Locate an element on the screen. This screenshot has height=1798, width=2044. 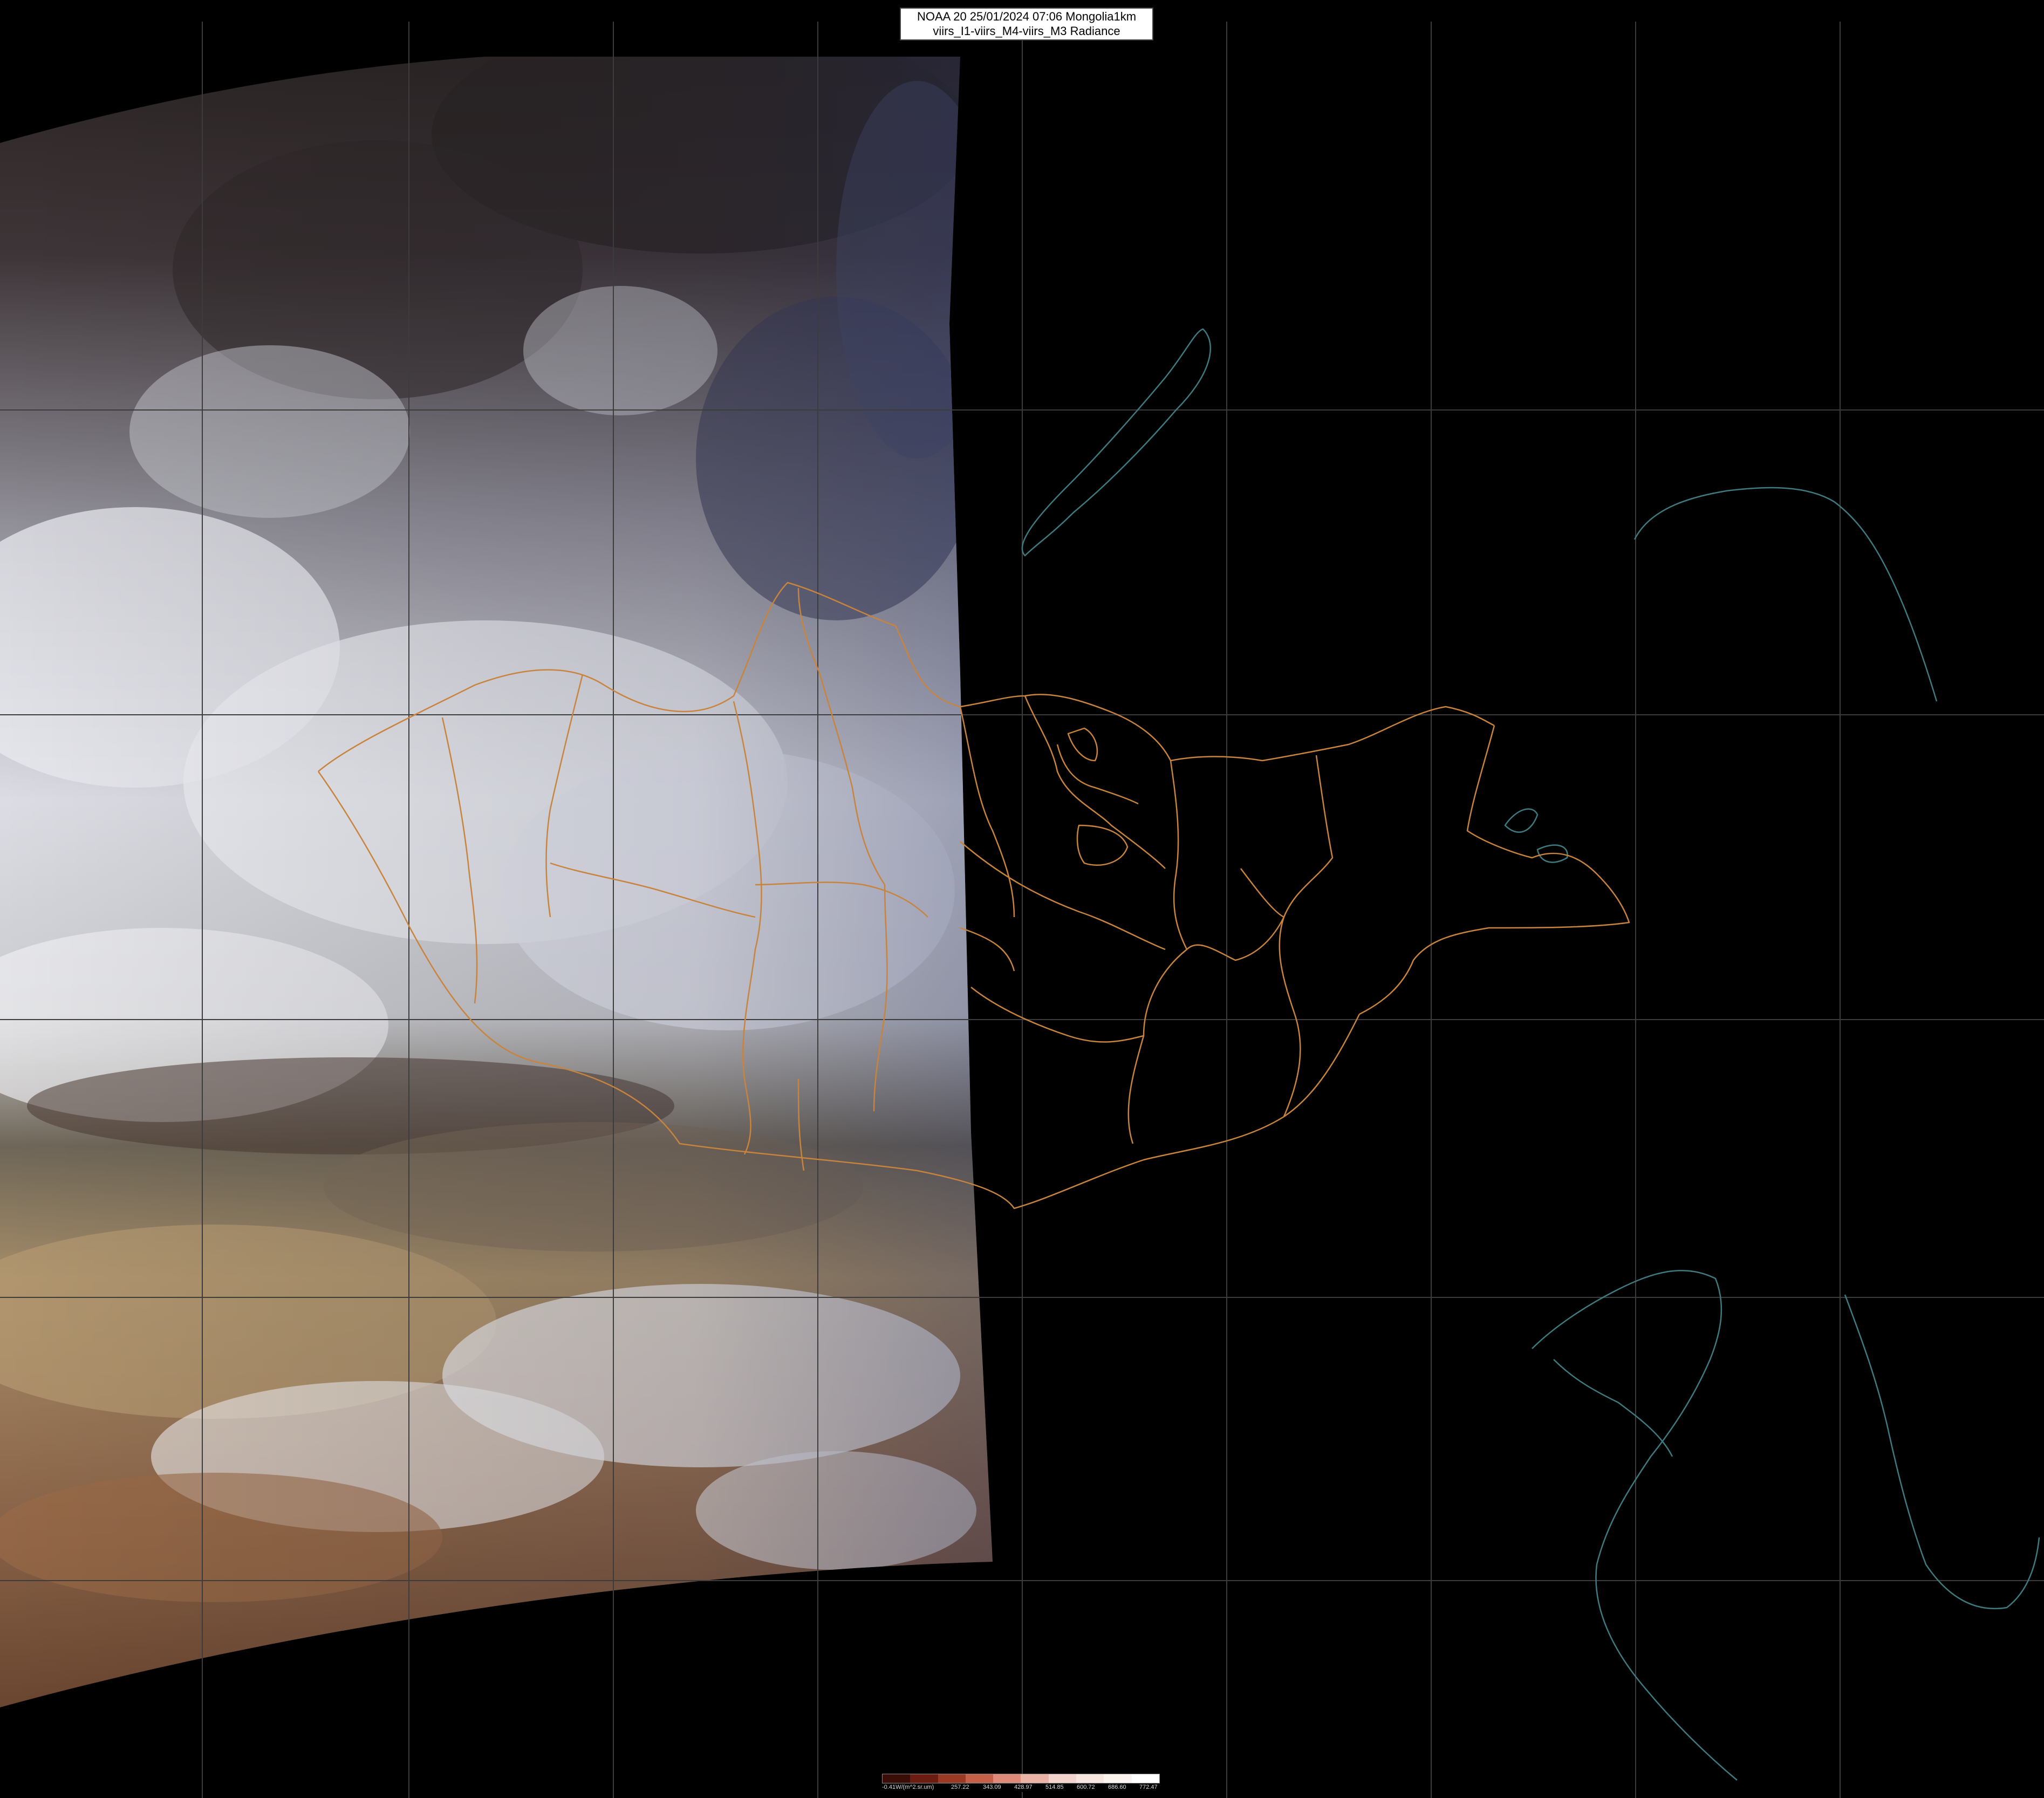
title-line-1: NOAA 20 25/01/2024 07:06 Mongolia1km is located at coordinates (1027, 16).